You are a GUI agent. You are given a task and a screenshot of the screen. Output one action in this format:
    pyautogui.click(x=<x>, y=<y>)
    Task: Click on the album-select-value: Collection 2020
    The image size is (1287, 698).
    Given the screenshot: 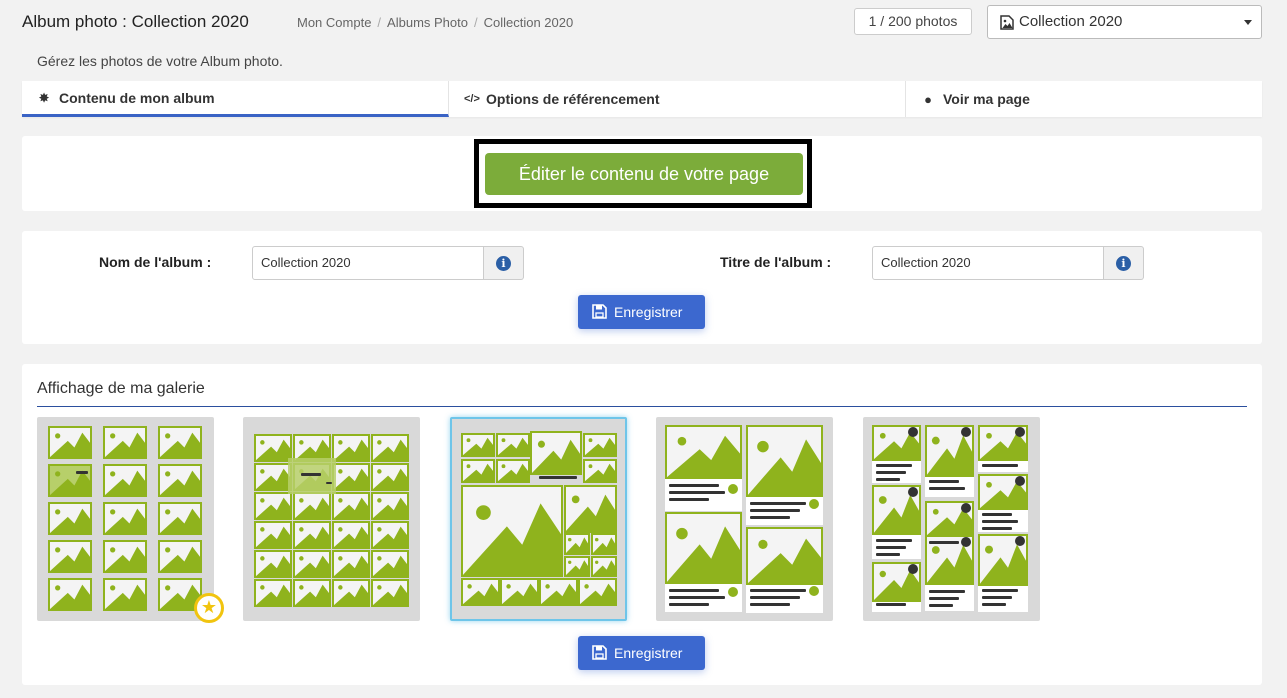 What is the action you would take?
    pyautogui.click(x=1071, y=21)
    